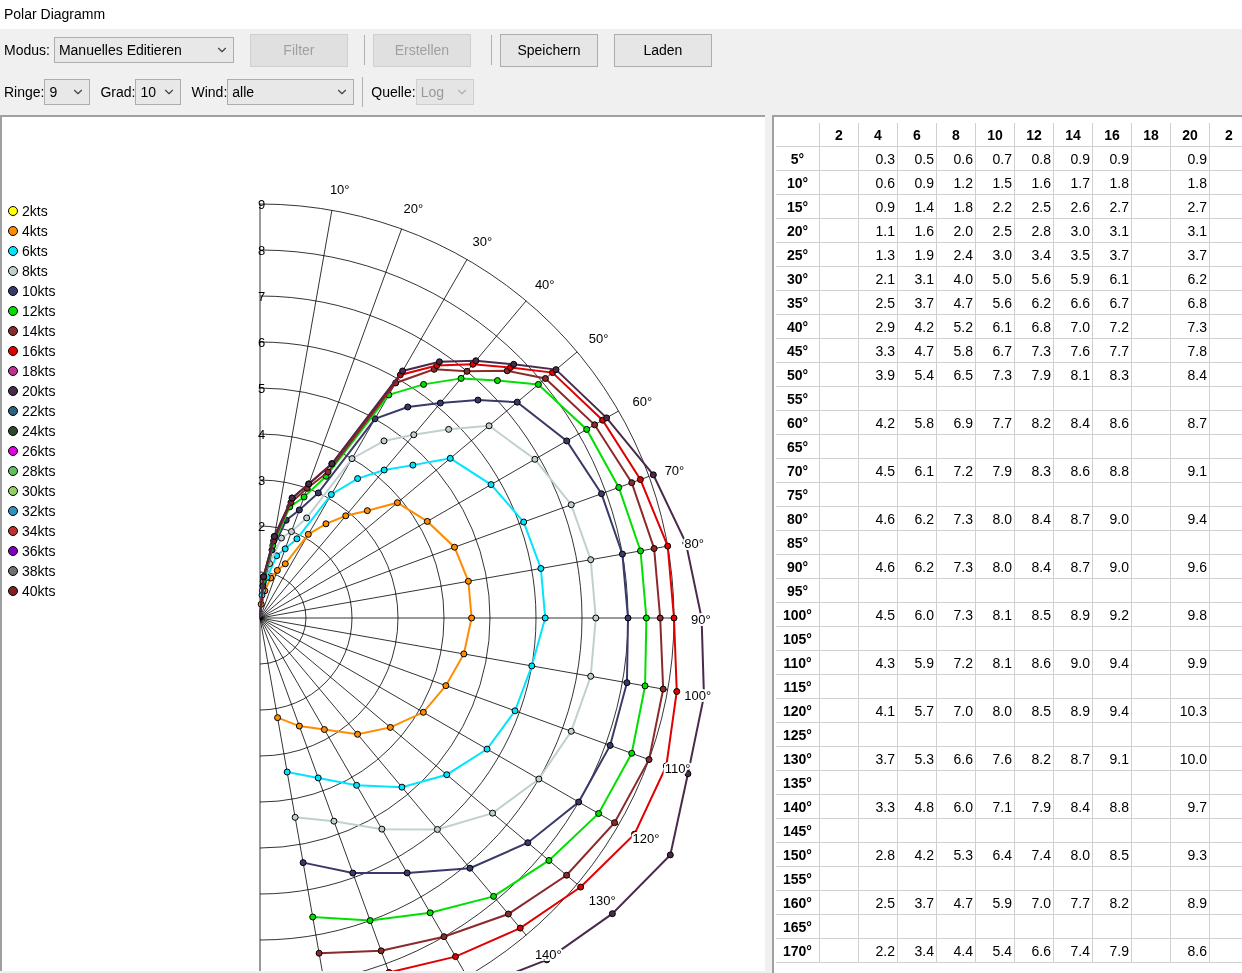 The height and width of the screenshot is (973, 1242). What do you see at coordinates (798, 374) in the screenshot?
I see `row-header: 50°` at bounding box center [798, 374].